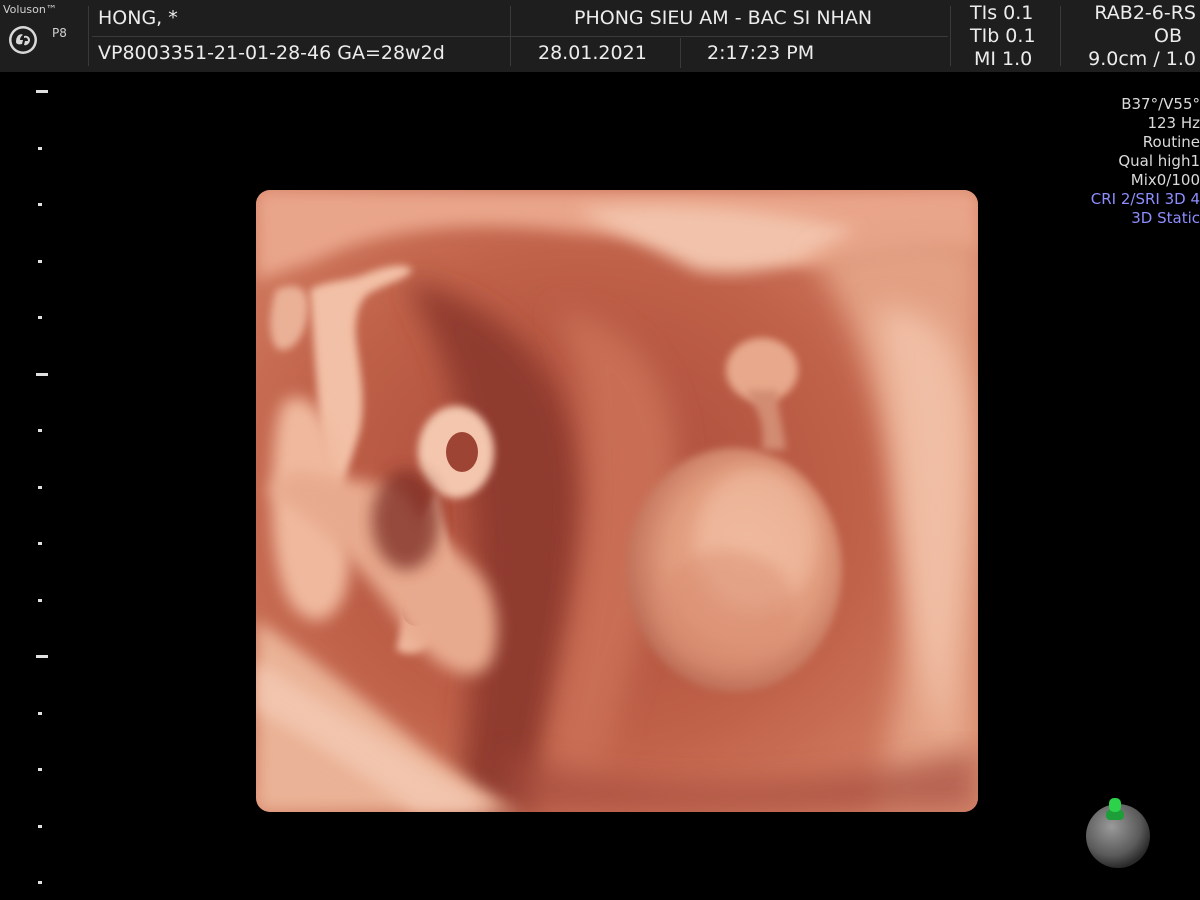 The image size is (1200, 900). I want to click on mode-param: Routine, so click(1171, 142).